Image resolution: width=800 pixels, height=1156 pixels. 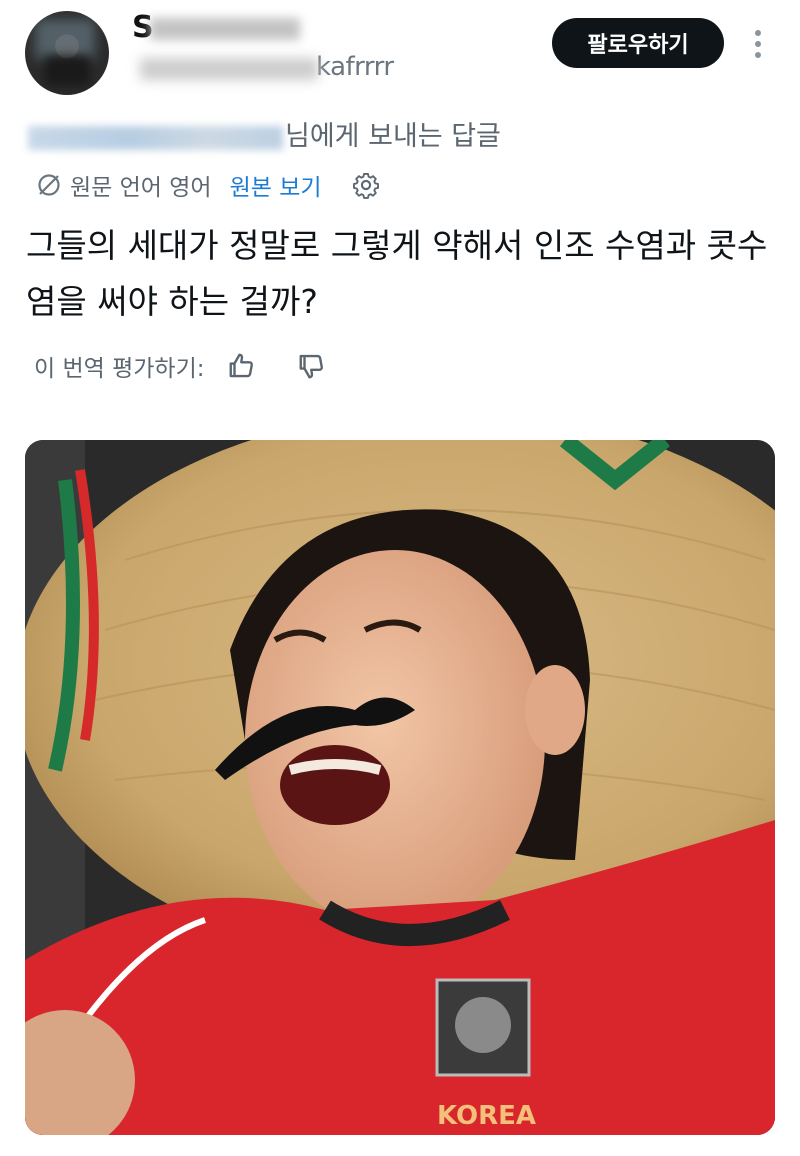 What do you see at coordinates (229, 69) in the screenshot?
I see `user-handle-blur` at bounding box center [229, 69].